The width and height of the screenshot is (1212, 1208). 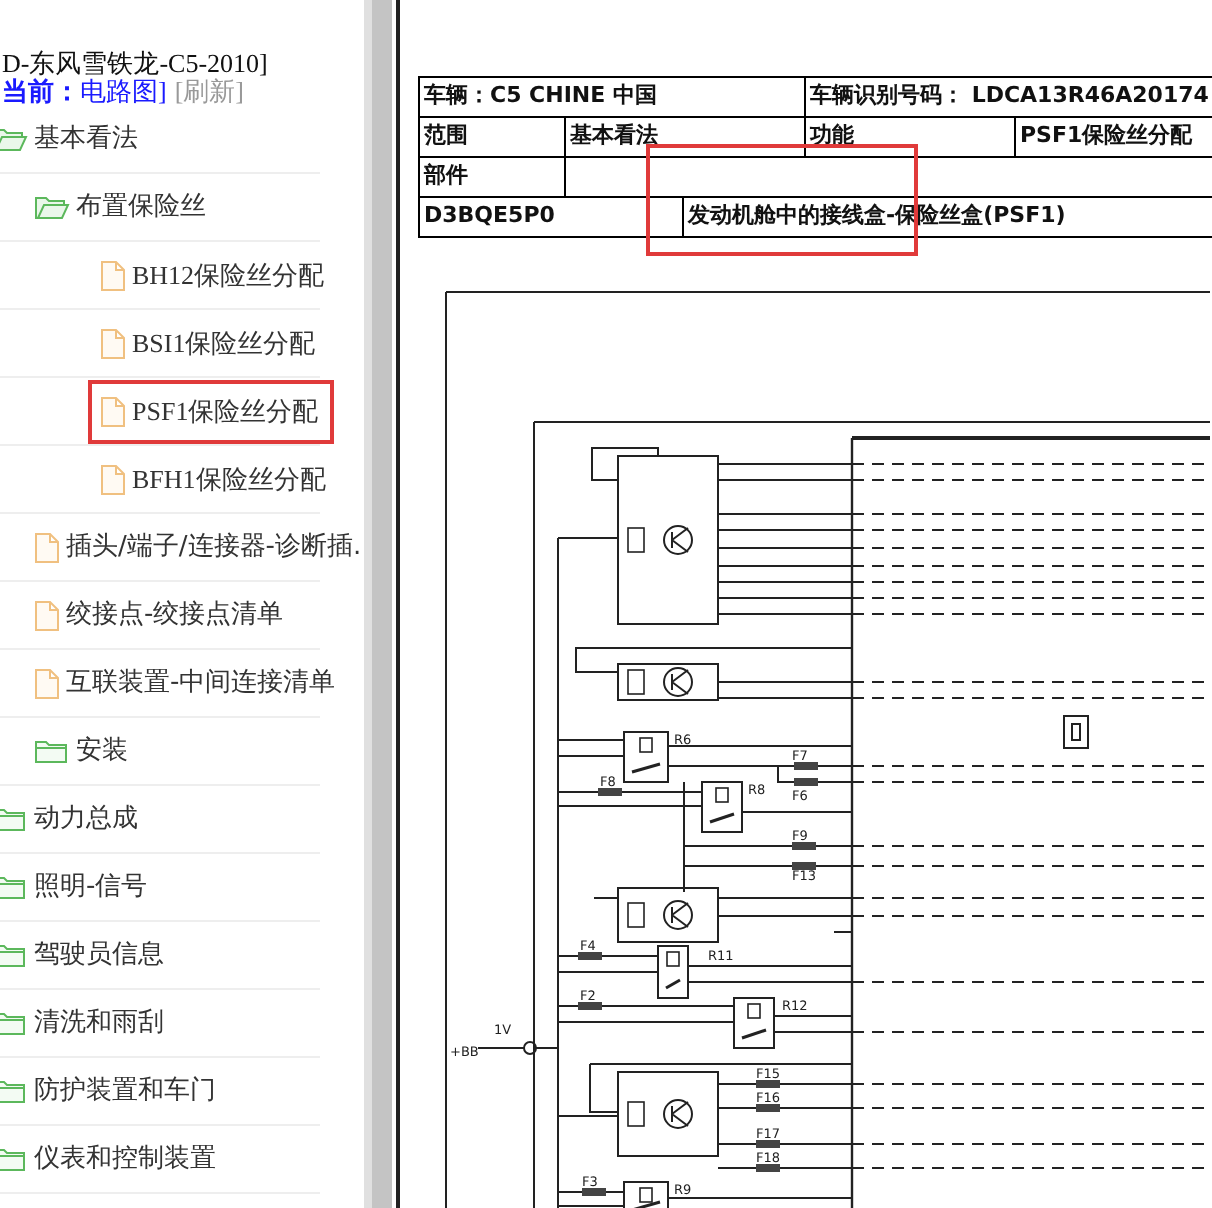 I want to click on tree-item: PSF1保险丝分配, so click(x=211, y=411).